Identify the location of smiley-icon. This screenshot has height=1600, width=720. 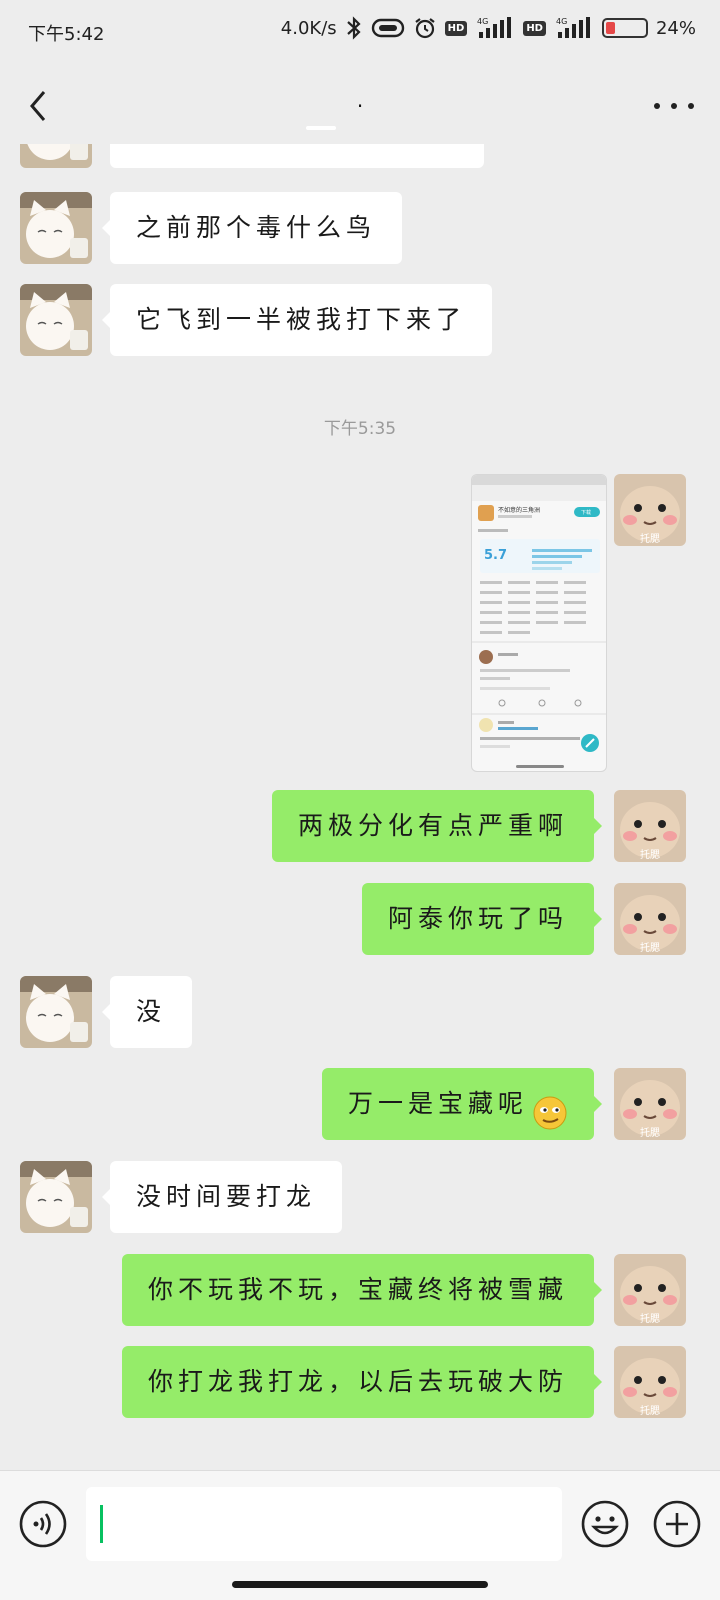
(605, 1524).